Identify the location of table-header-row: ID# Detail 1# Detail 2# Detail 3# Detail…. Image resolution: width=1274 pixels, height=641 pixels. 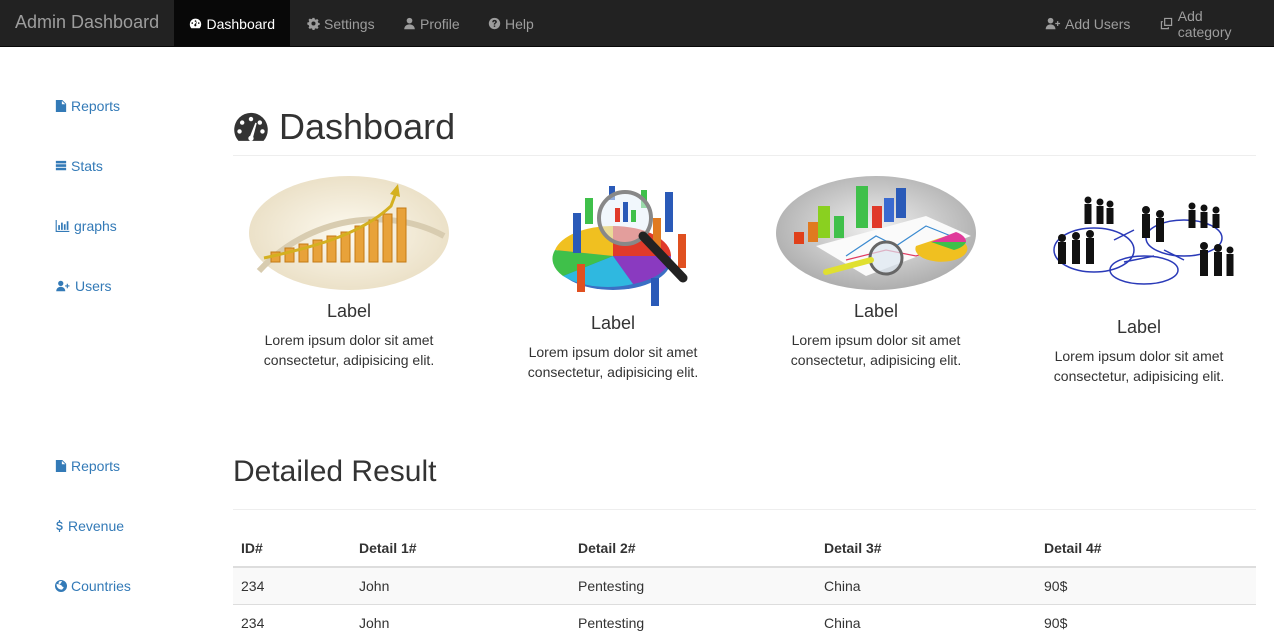
(744, 548).